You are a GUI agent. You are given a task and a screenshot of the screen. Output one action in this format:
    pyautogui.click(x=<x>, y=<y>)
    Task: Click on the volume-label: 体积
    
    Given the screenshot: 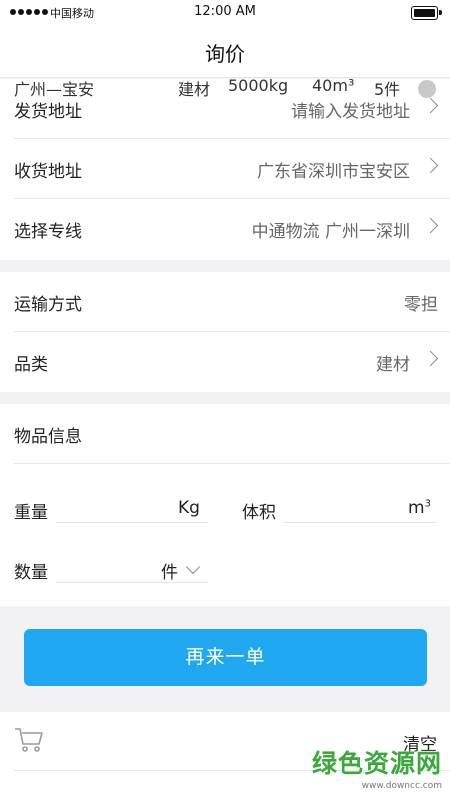 What is the action you would take?
    pyautogui.click(x=259, y=513)
    